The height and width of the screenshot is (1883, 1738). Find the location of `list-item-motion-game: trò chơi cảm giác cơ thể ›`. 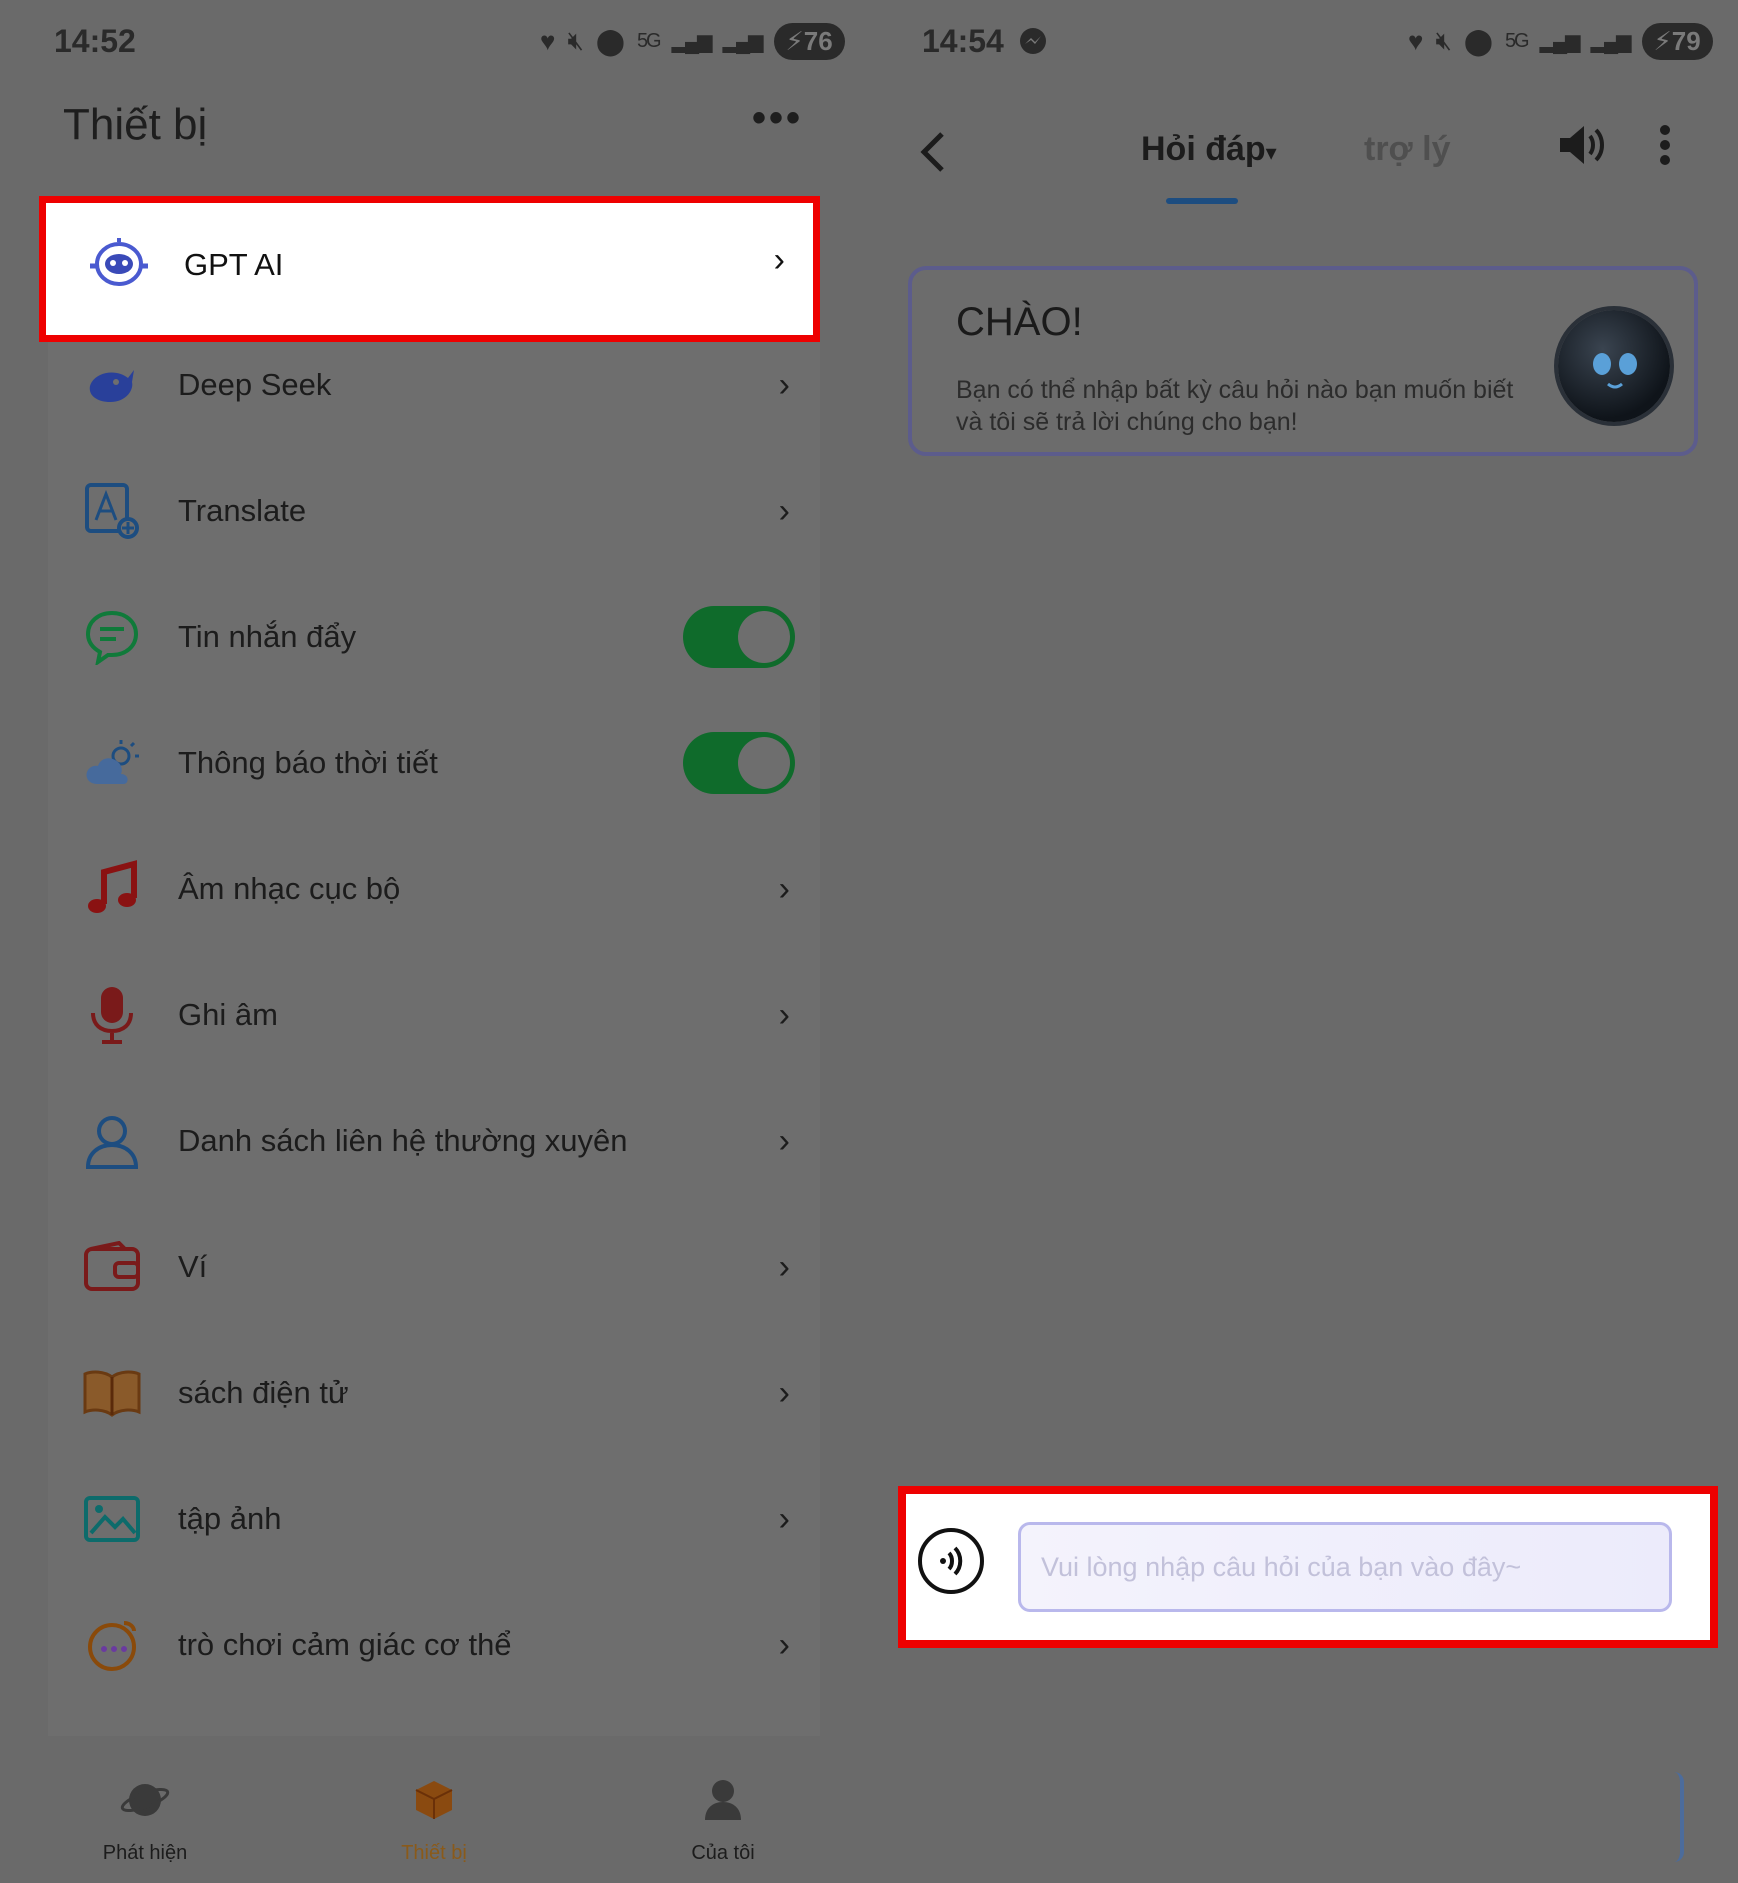

list-item-motion-game: trò chơi cảm giác cơ thể › is located at coordinates (434, 1645).